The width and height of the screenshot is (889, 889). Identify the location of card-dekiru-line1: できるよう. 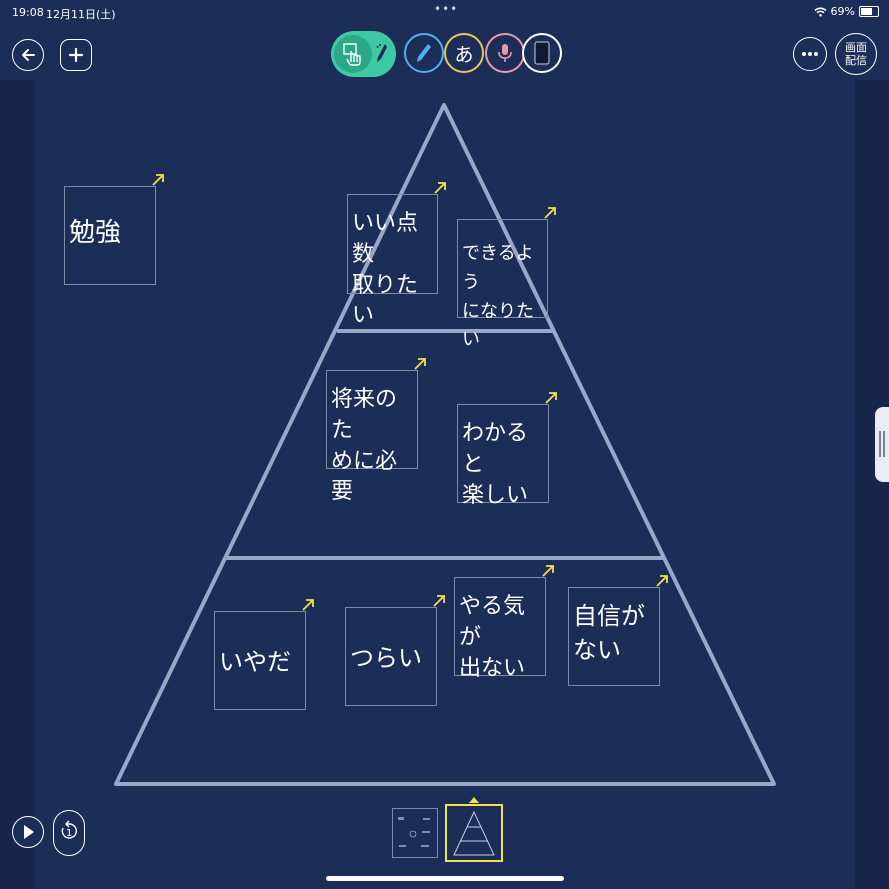
(498, 268).